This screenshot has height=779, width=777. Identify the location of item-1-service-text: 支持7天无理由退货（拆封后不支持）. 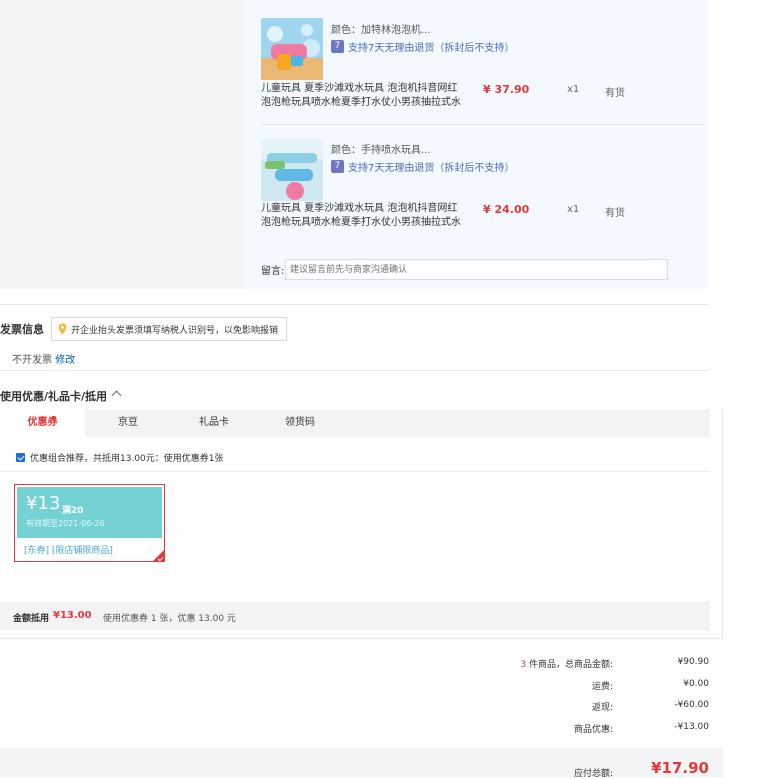
(431, 48).